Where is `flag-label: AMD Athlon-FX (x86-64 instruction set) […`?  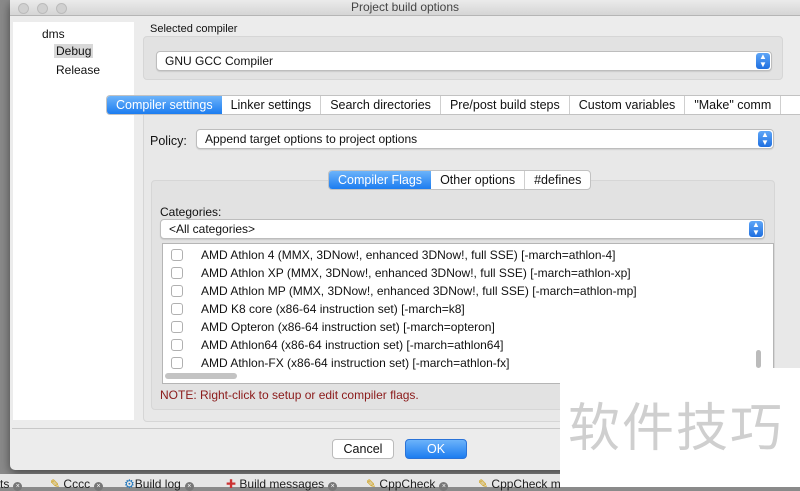
flag-label: AMD Athlon-FX (x86-64 instruction set) [… is located at coordinates (355, 363).